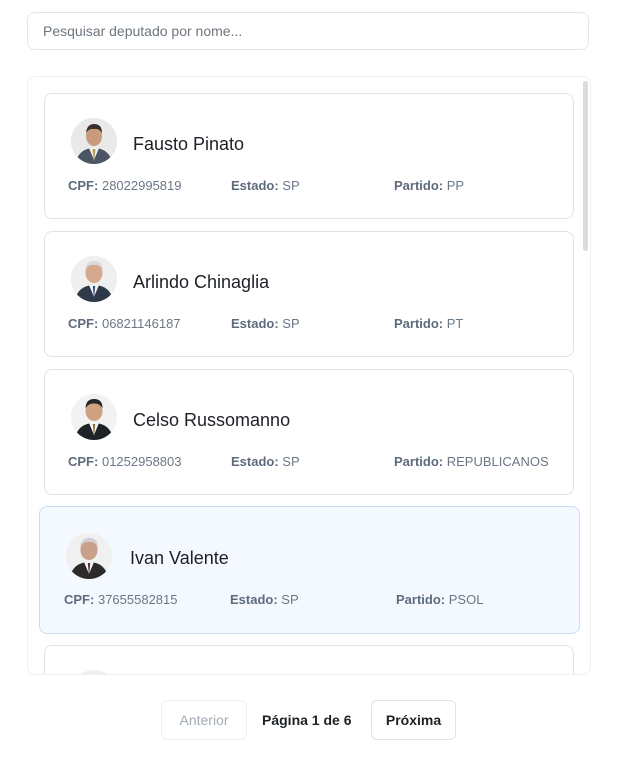 The image size is (624, 769). Describe the element at coordinates (429, 185) in the screenshot. I see `partido-field: Partido: PP` at that location.